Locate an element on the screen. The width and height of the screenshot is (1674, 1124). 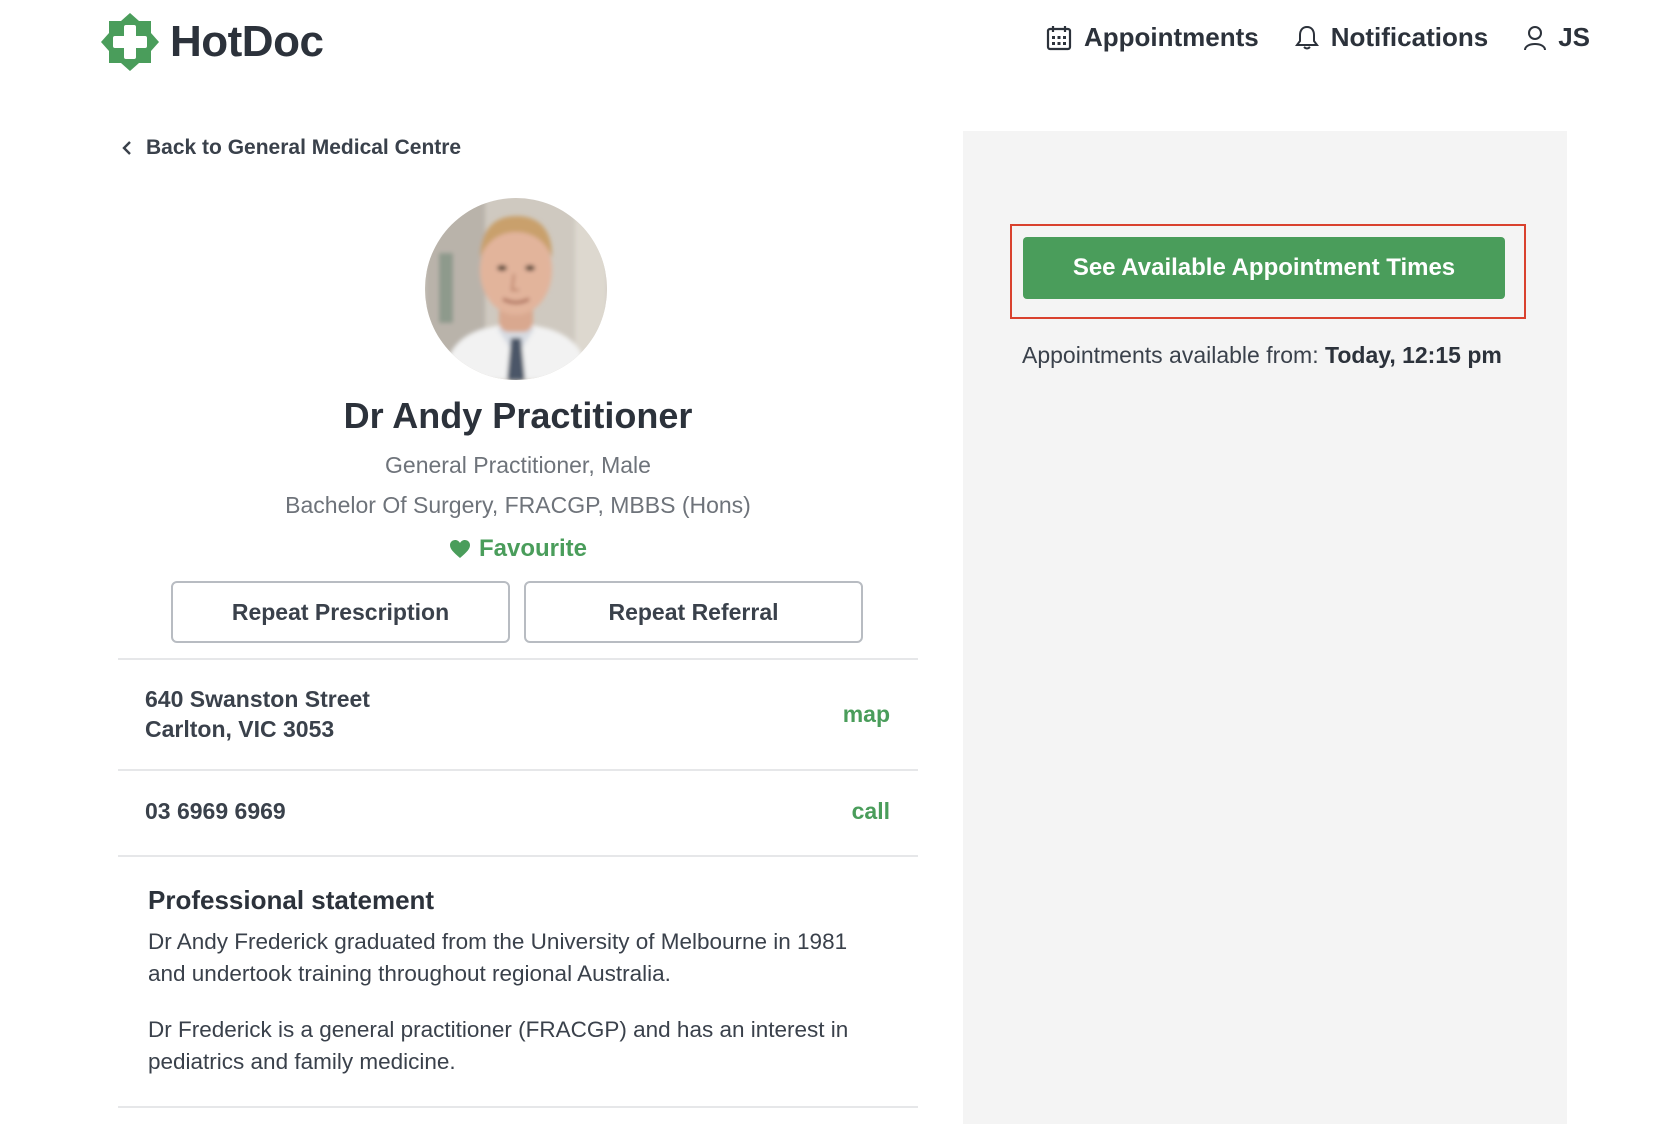
doctor-qualifications: Bachelor Of Surgery, FRACGP, MBBS (Hons) is located at coordinates (518, 505).